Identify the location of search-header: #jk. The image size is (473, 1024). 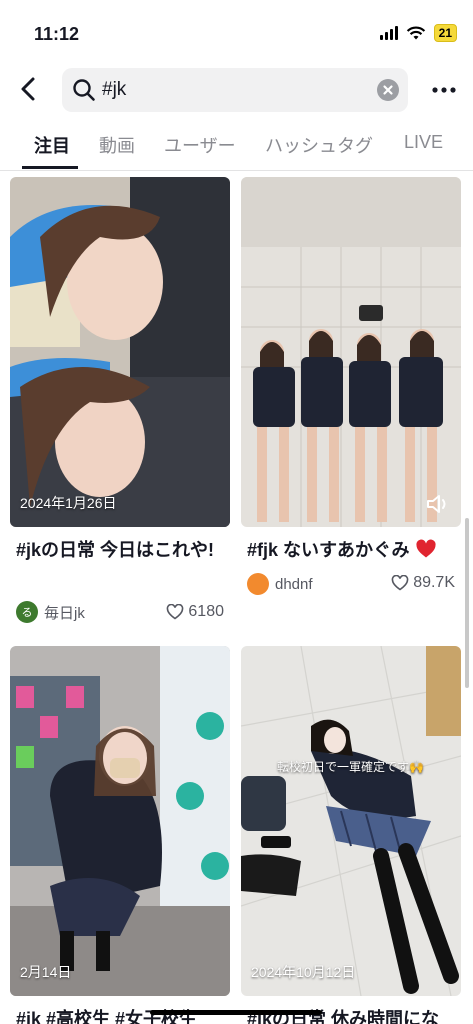
(236, 90).